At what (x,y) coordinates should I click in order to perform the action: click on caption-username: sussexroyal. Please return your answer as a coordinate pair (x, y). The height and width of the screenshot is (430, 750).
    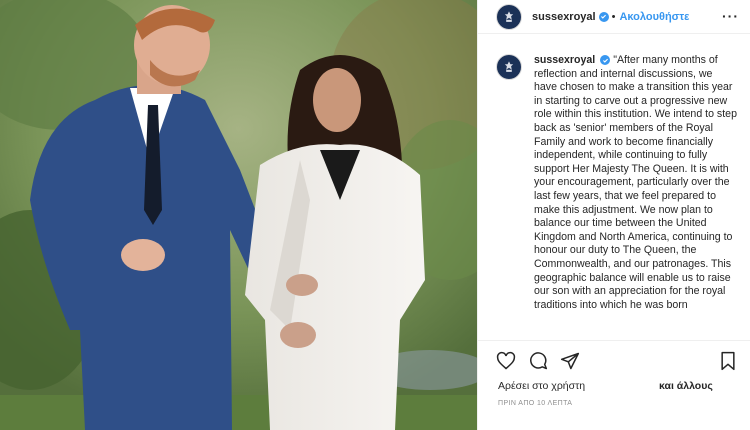
    Looking at the image, I should click on (564, 60).